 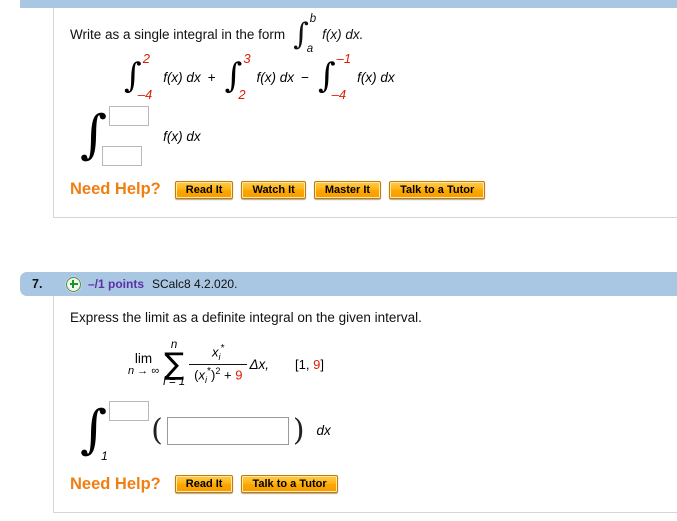 What do you see at coordinates (126, 136) in the screenshot?
I see `answer-integral-limits` at bounding box center [126, 136].